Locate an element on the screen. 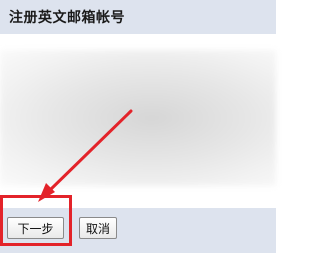  cancel-button: 取消 is located at coordinates (98, 228).